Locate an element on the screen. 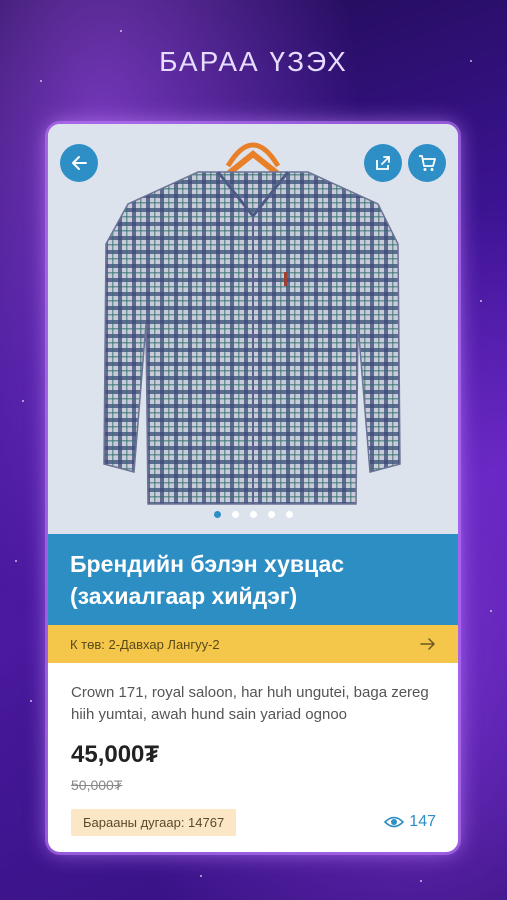 Image resolution: width=507 pixels, height=900 pixels. cart-button is located at coordinates (427, 163).